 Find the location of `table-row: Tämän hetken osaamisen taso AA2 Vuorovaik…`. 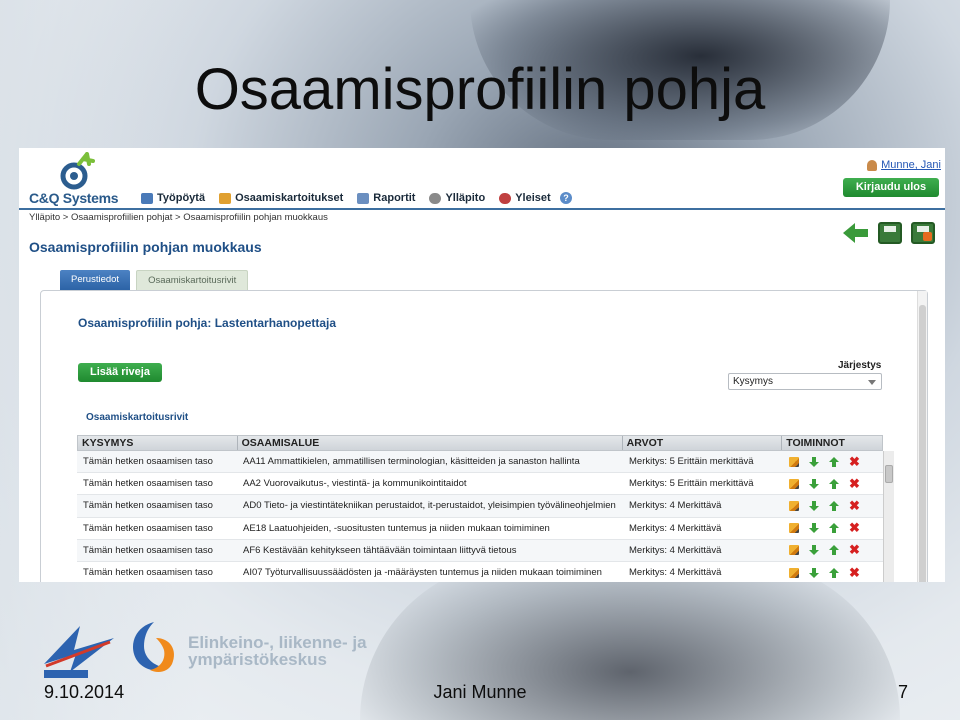

table-row: Tämän hetken osaamisen taso AA2 Vuorovaik… is located at coordinates (480, 484).